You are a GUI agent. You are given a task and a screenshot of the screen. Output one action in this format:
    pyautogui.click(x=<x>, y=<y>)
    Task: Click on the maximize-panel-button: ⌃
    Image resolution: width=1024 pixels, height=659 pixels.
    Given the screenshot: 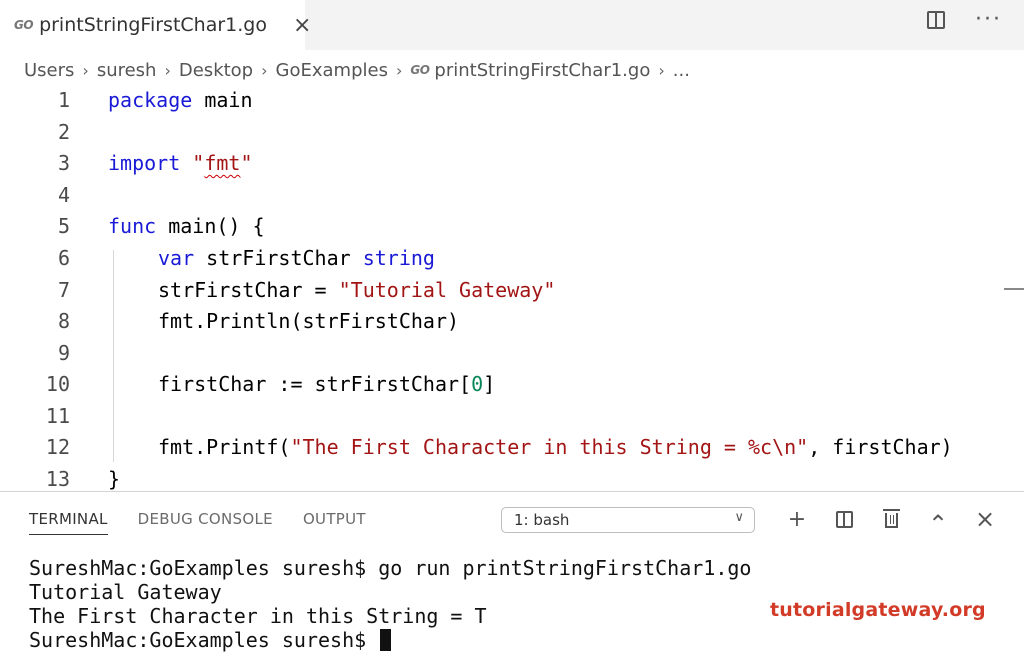 What is the action you would take?
    pyautogui.click(x=938, y=522)
    